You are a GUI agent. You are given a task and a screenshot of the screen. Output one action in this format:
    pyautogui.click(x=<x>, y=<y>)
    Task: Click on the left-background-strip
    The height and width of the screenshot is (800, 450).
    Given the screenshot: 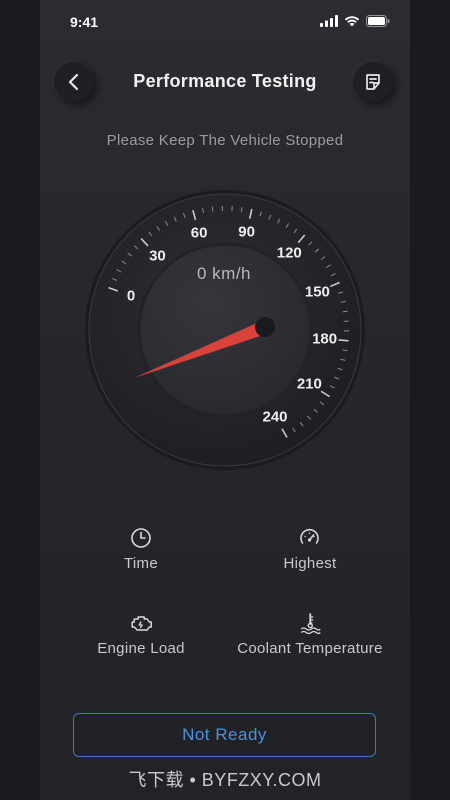 What is the action you would take?
    pyautogui.click(x=20, y=400)
    